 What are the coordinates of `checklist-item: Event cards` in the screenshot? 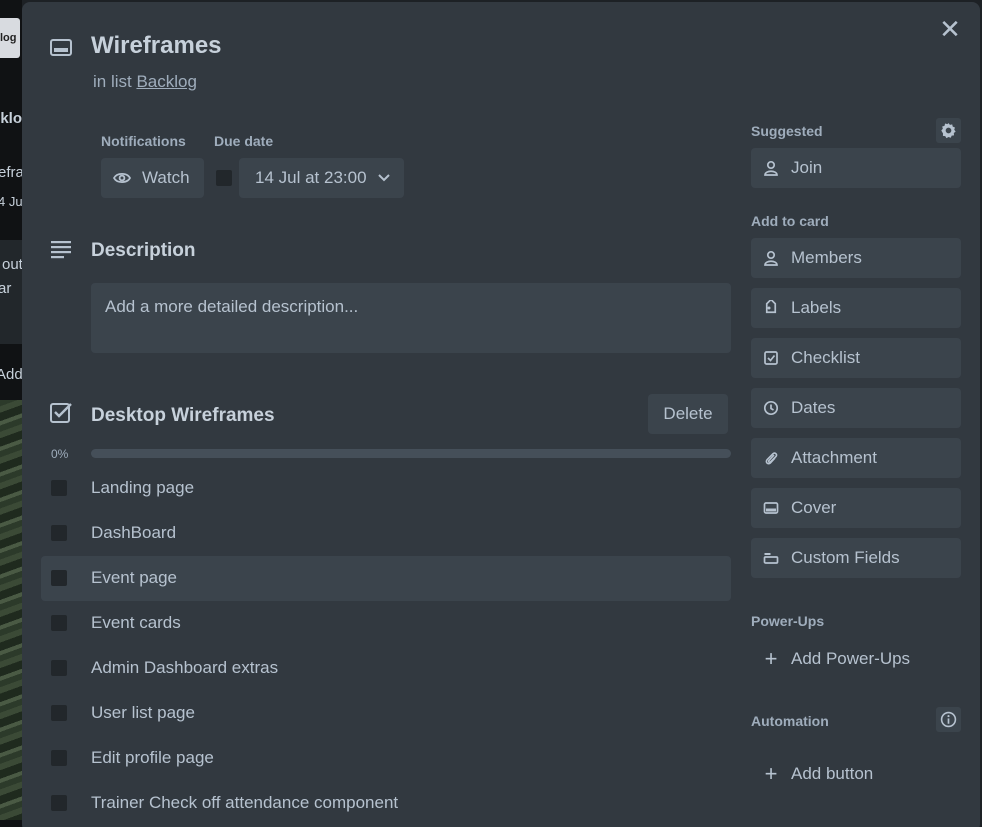 It's located at (386, 623).